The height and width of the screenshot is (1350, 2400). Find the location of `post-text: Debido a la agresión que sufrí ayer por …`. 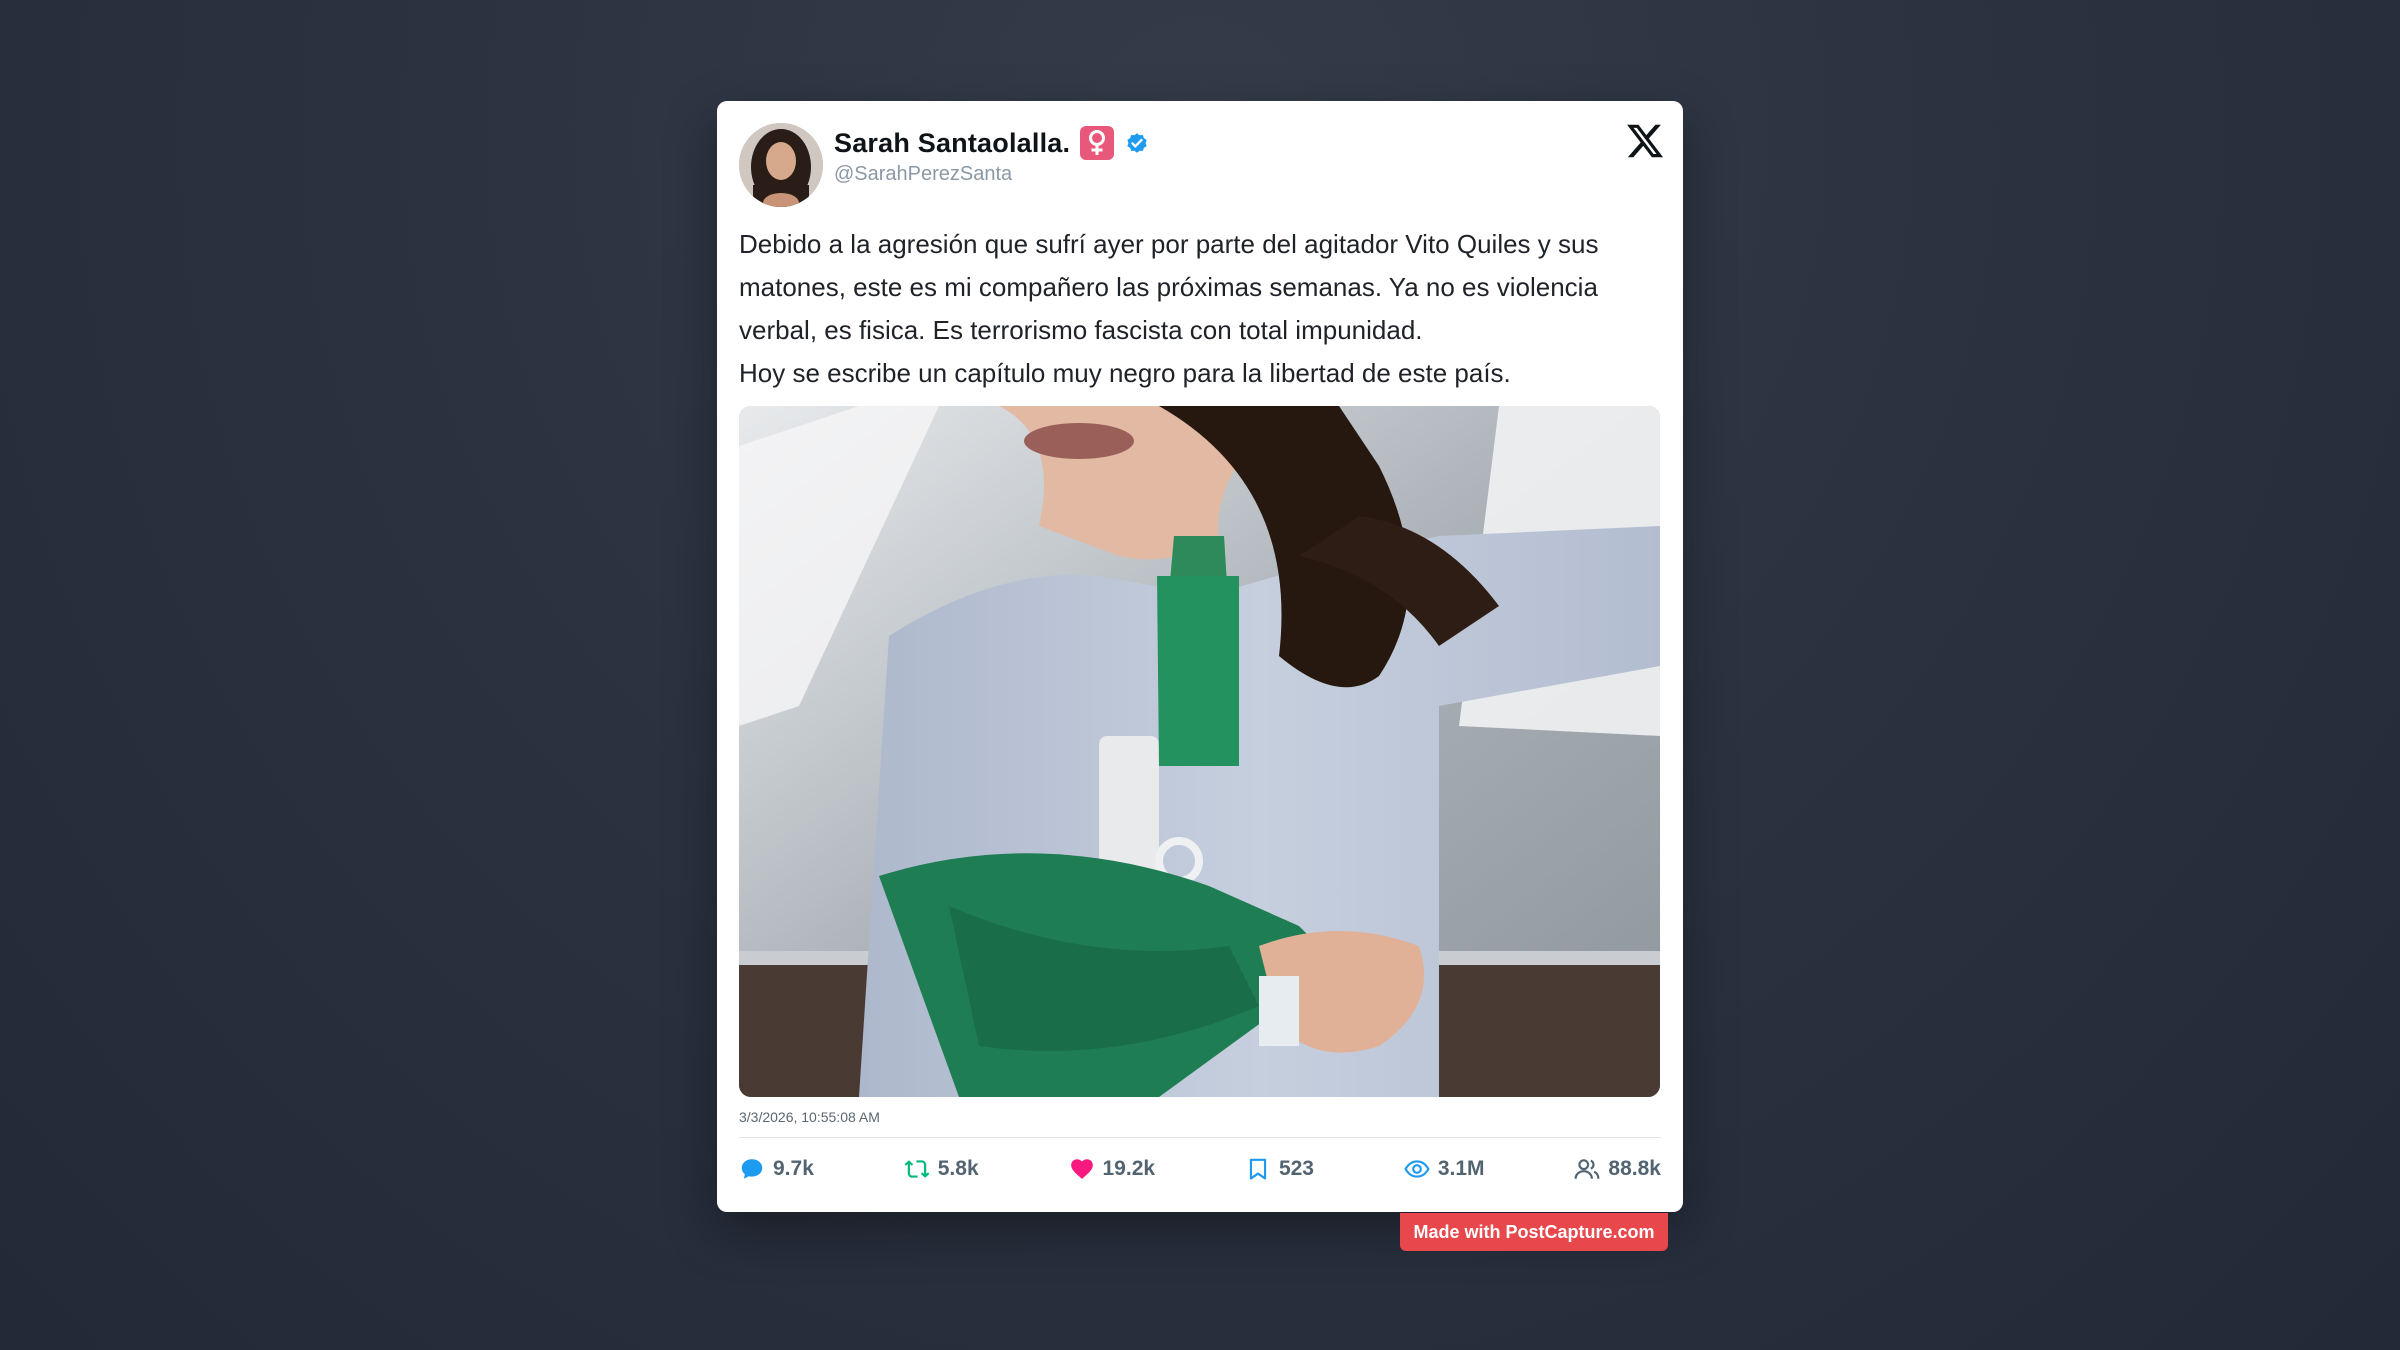

post-text: Debido a la agresión que sufrí ayer por … is located at coordinates (1199, 309).